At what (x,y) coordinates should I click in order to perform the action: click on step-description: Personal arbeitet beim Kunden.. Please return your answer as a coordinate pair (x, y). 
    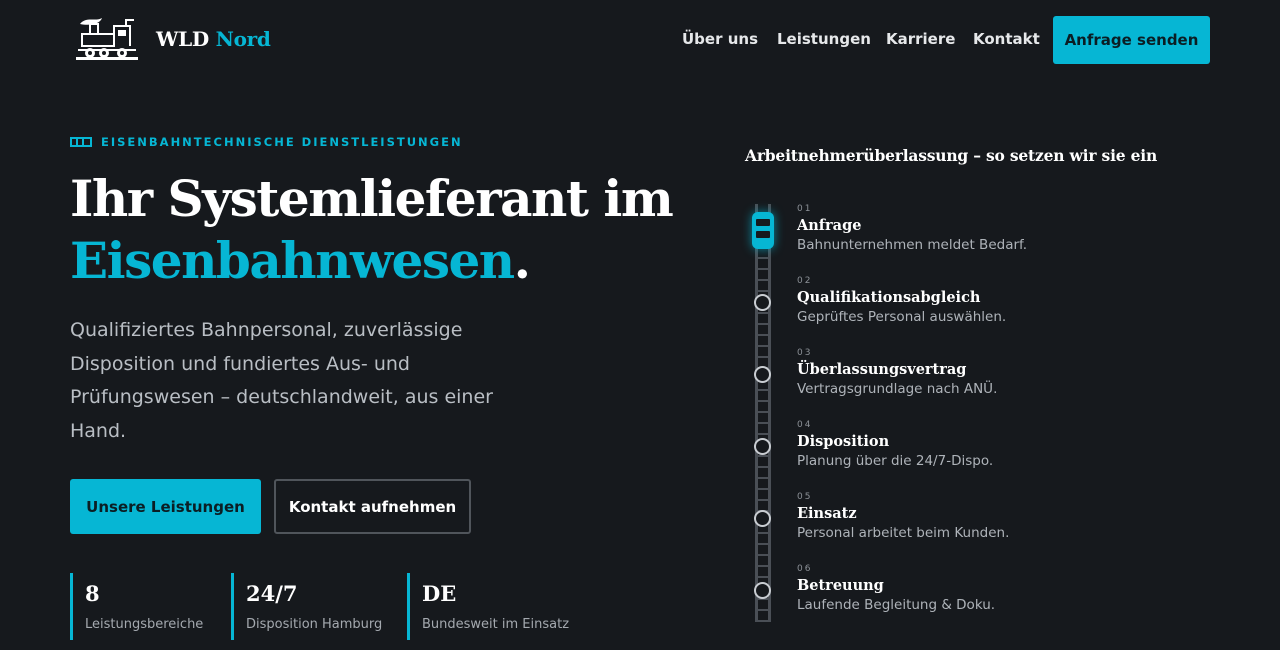
    Looking at the image, I should click on (903, 533).